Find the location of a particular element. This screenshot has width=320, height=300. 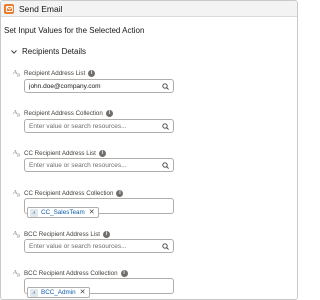

field-label-recipient-address-collection: AB Recipient Address Collection i is located at coordinates (63, 113).